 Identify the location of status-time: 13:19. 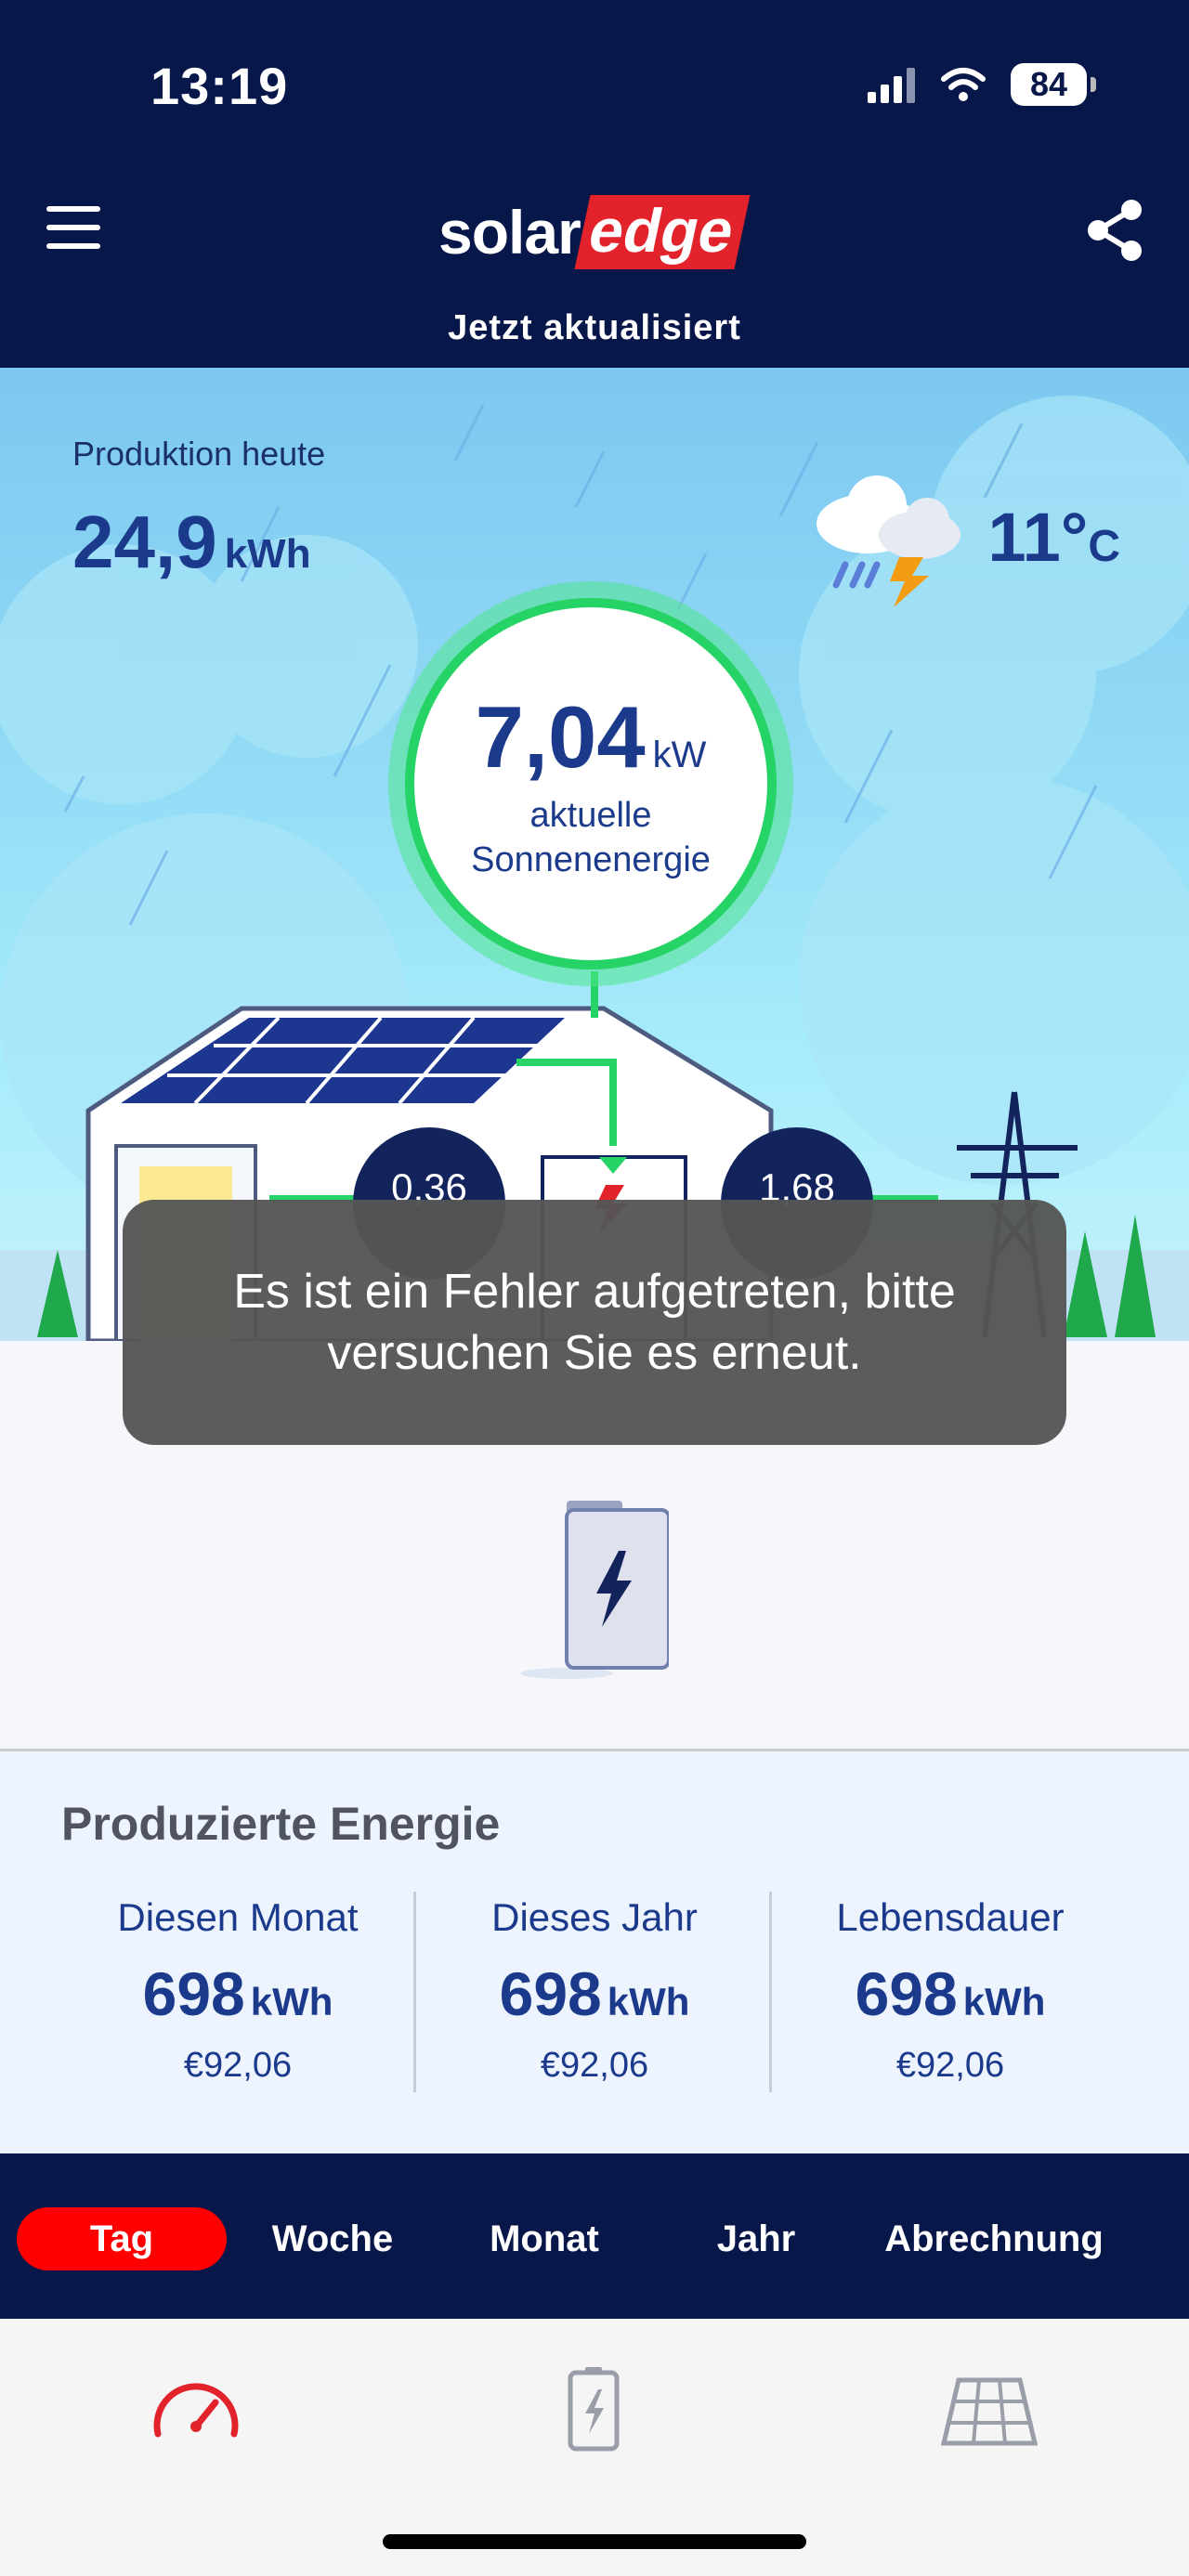
(219, 86).